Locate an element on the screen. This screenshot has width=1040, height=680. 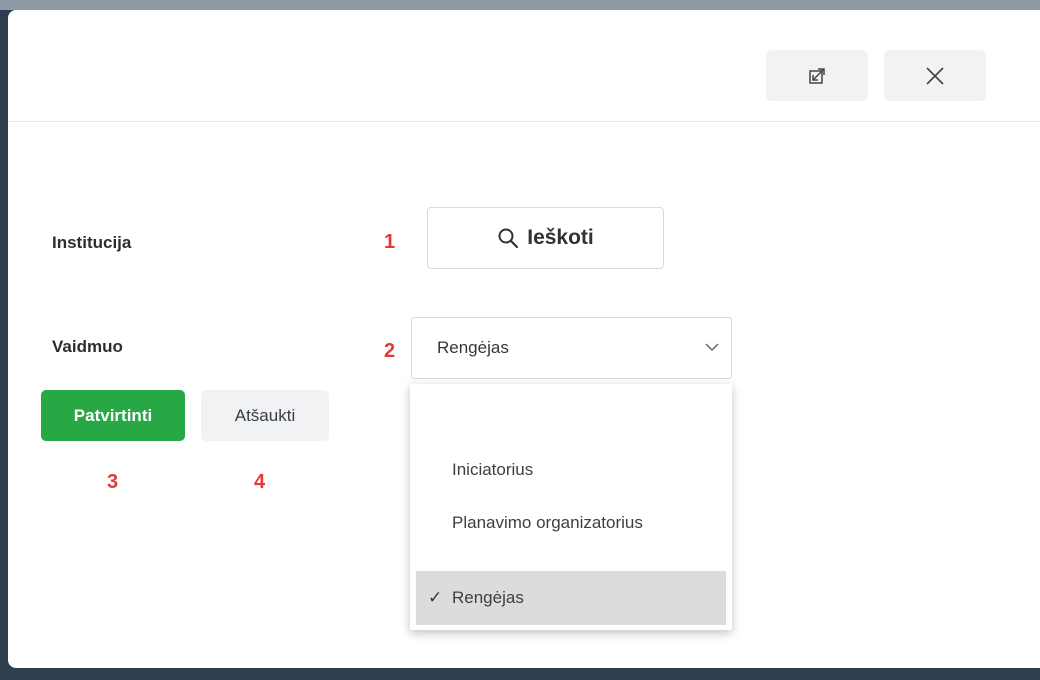
role-select-value: Rengėjas is located at coordinates (473, 347).